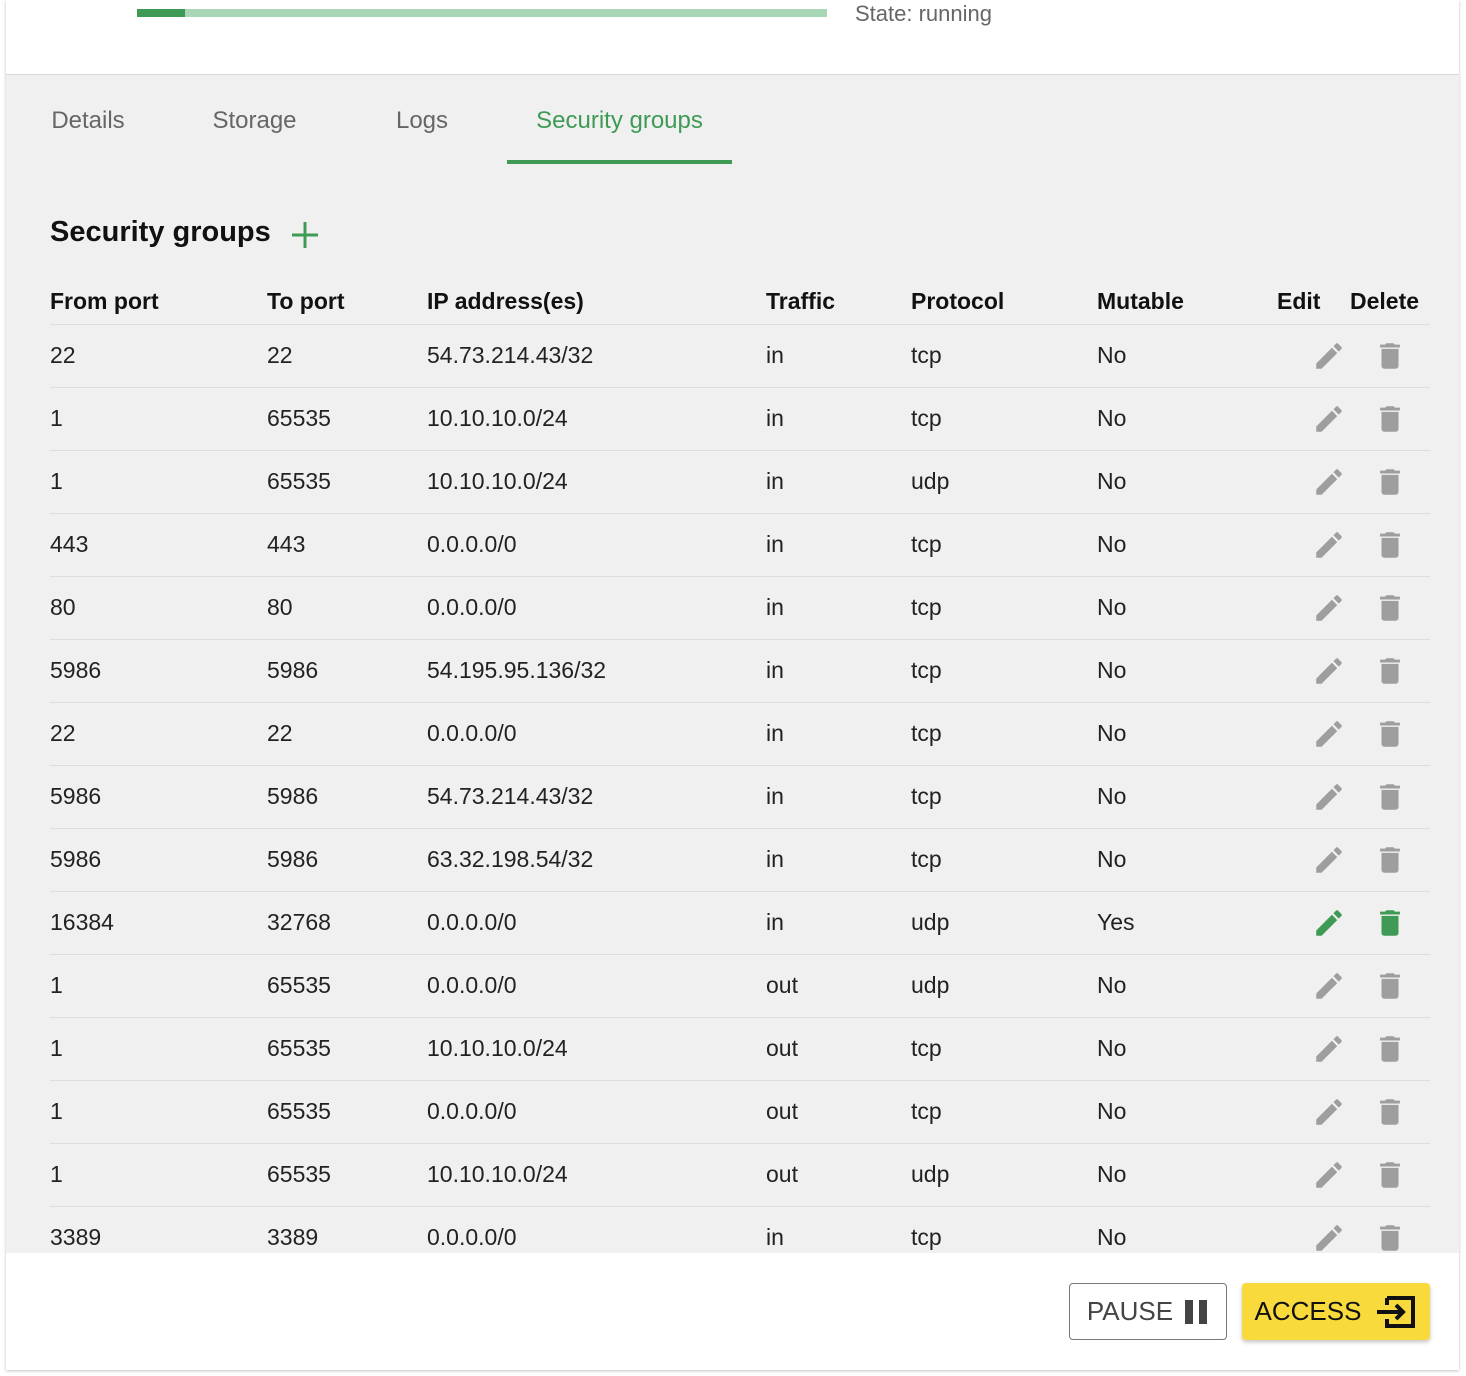 This screenshot has height=1376, width=1466. What do you see at coordinates (740, 734) in the screenshot?
I see `table-row: 22 22 0.0.0.0/0 in tcp No` at bounding box center [740, 734].